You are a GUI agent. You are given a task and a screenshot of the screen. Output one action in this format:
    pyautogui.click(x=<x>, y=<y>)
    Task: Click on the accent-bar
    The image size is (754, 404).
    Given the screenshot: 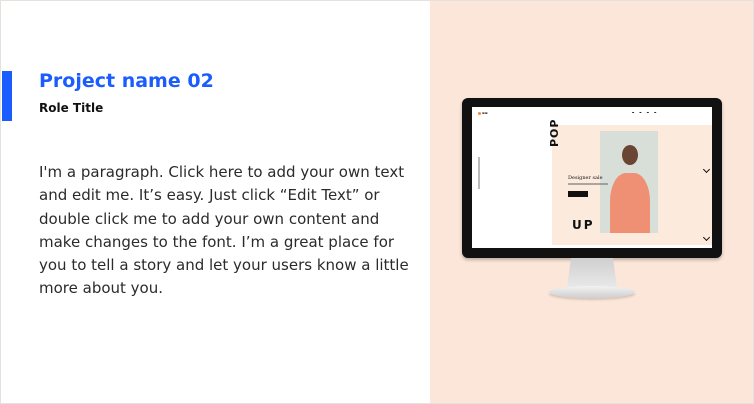 What is the action you would take?
    pyautogui.click(x=7, y=96)
    